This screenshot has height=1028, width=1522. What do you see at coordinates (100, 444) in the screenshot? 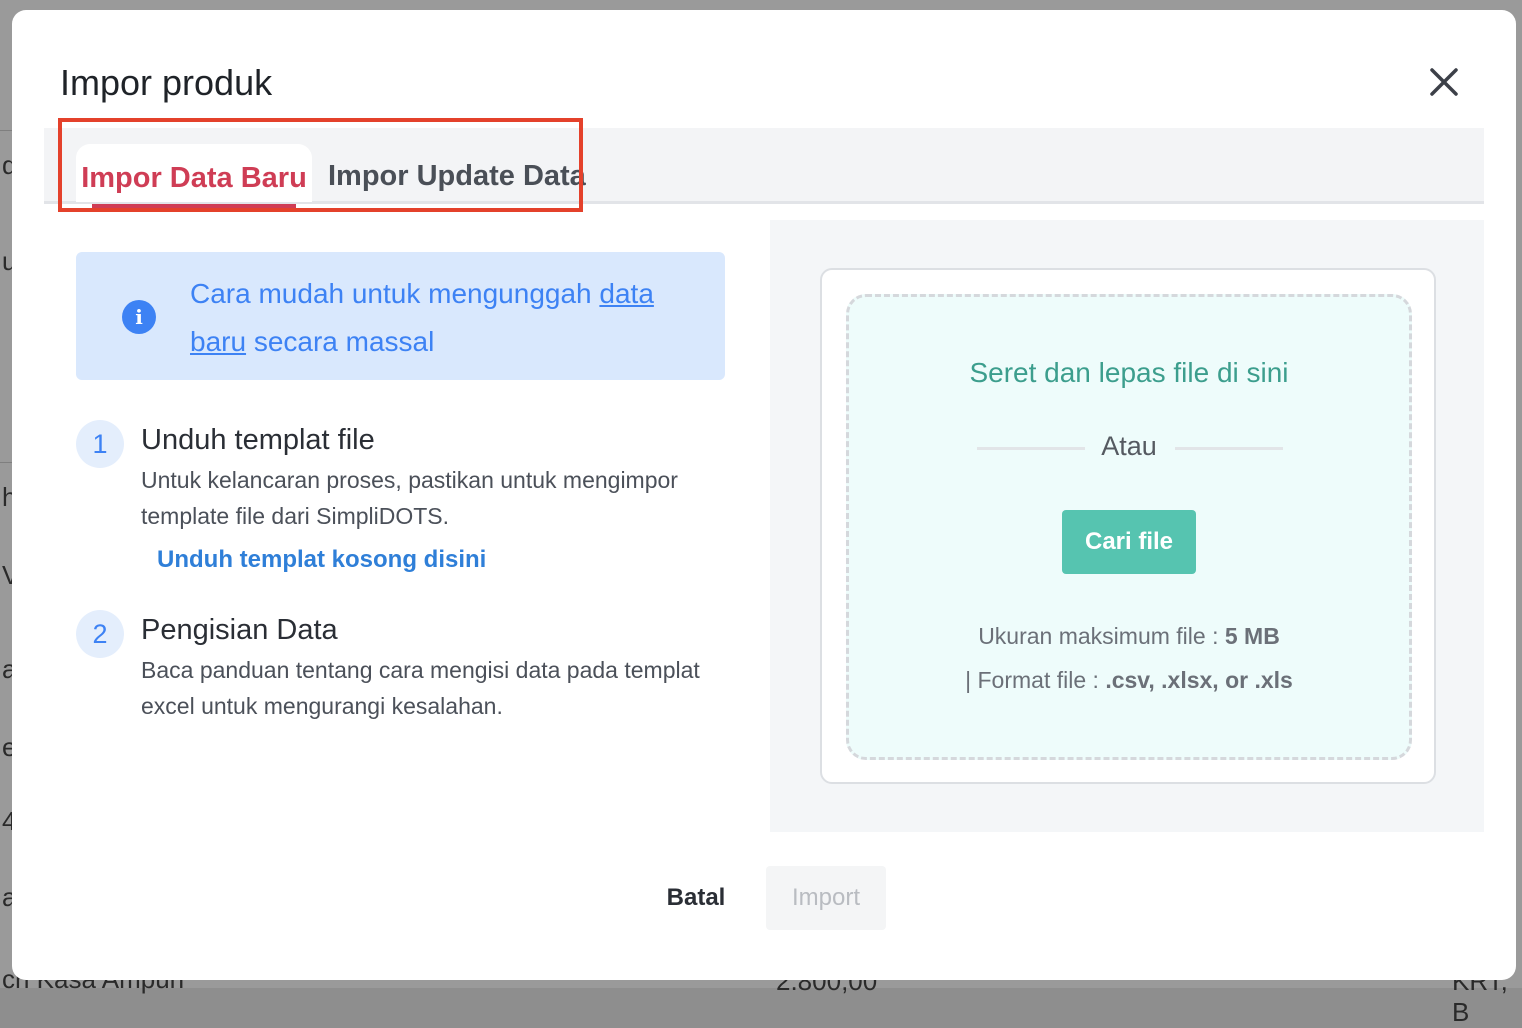
I see `step-number-badge: 1` at bounding box center [100, 444].